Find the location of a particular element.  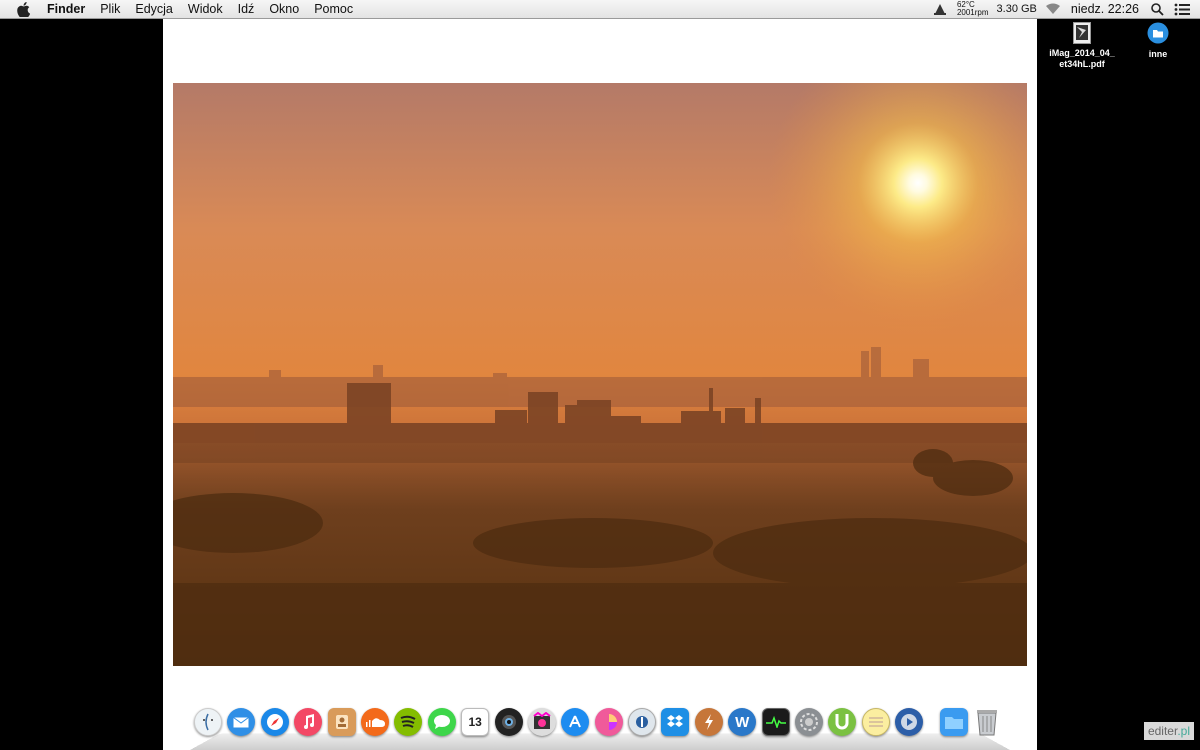

clock: niedz. 22:26 is located at coordinates (1105, 9).